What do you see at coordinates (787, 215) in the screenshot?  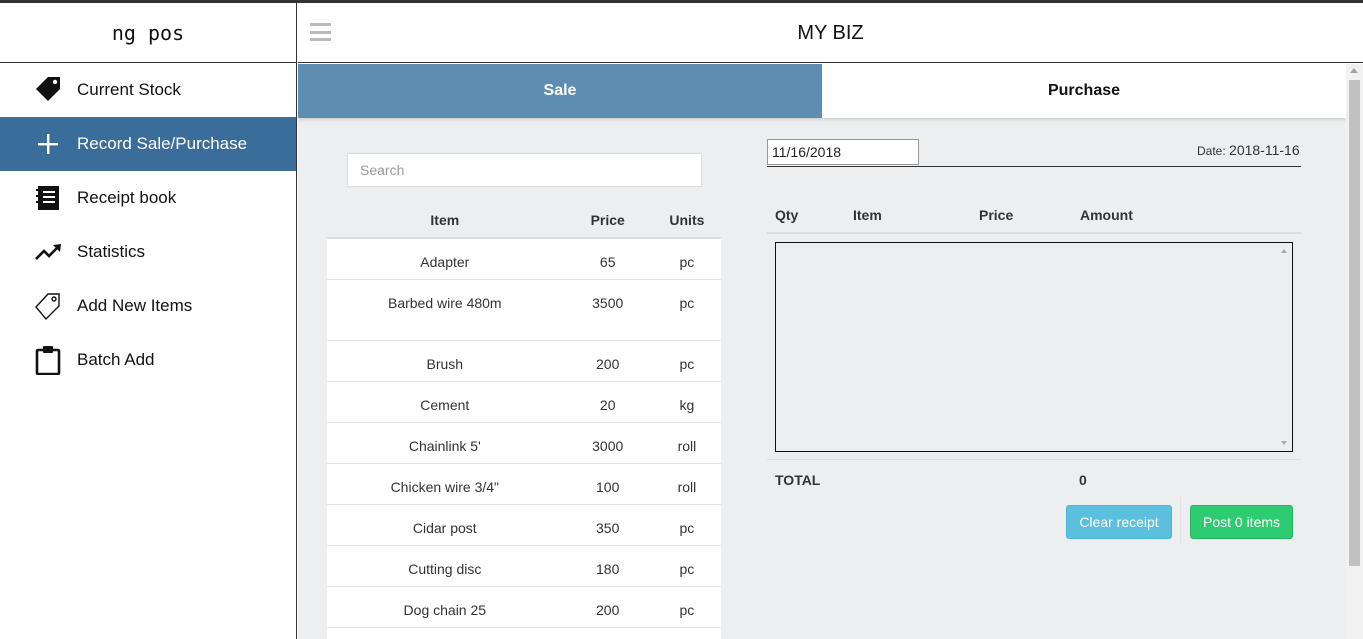 I see `receipt-header-qty: Qty` at bounding box center [787, 215].